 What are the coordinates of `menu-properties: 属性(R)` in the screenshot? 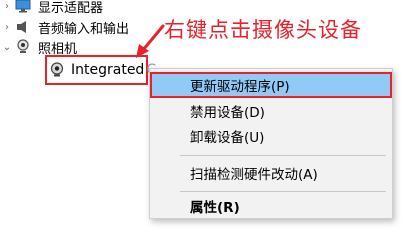 It's located at (271, 206).